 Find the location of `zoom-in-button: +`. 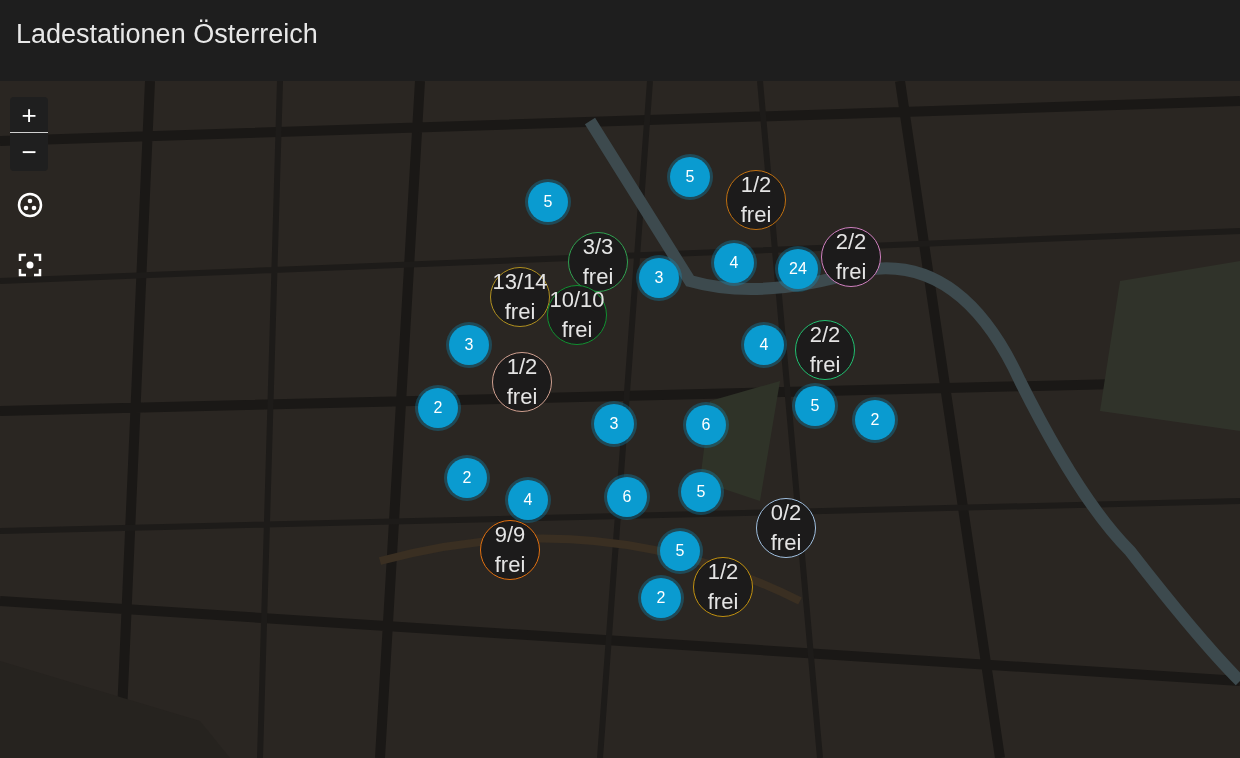

zoom-in-button: + is located at coordinates (29, 115).